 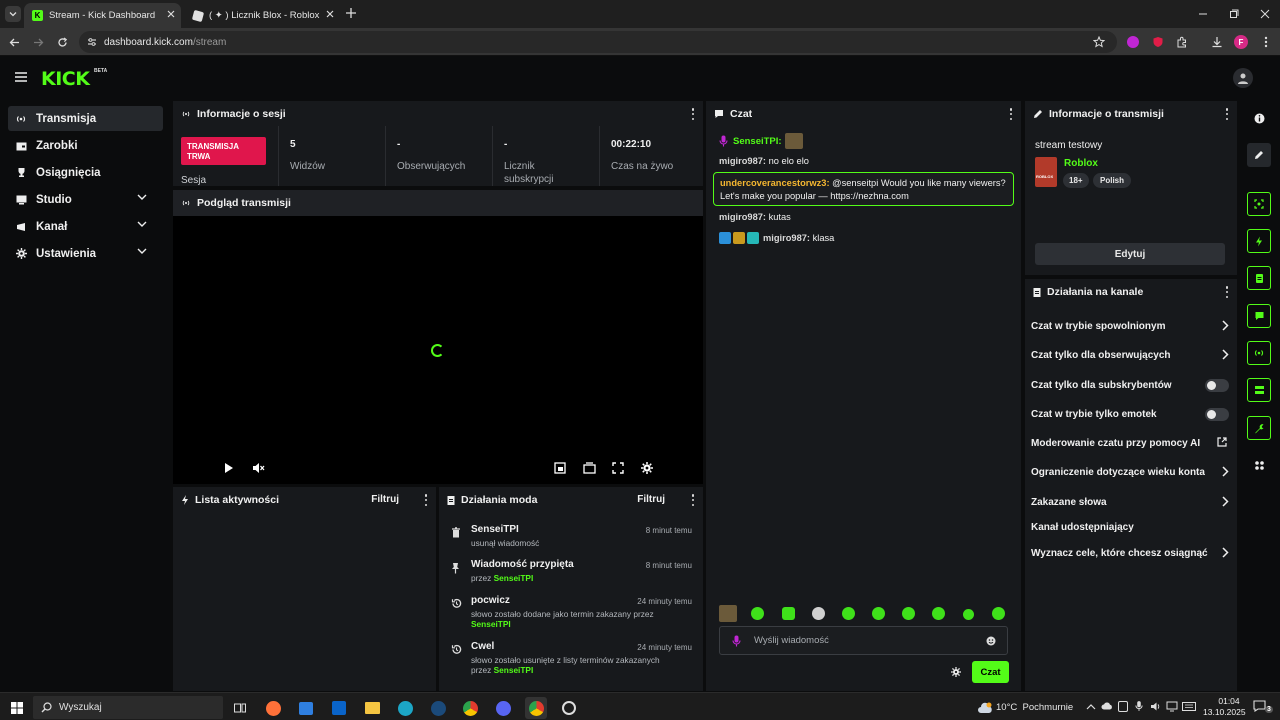 What do you see at coordinates (1130, 443) in the screenshot?
I see `ai-moderation-action: Moderowanie czatu przy pomocy AI` at bounding box center [1130, 443].